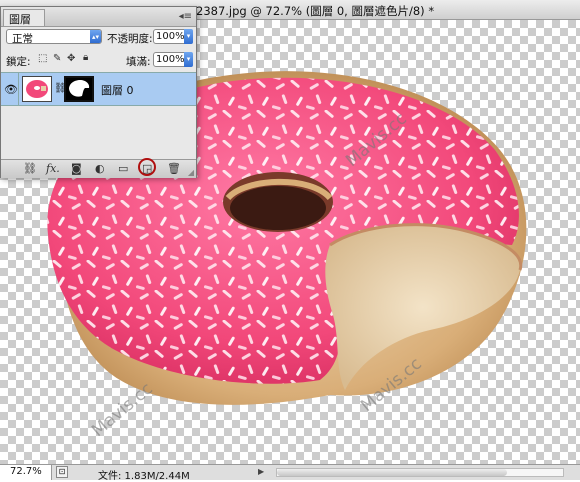 This screenshot has width=580, height=482. I want to click on panel-tab-bar: 圖層 ◂≡, so click(98, 17).